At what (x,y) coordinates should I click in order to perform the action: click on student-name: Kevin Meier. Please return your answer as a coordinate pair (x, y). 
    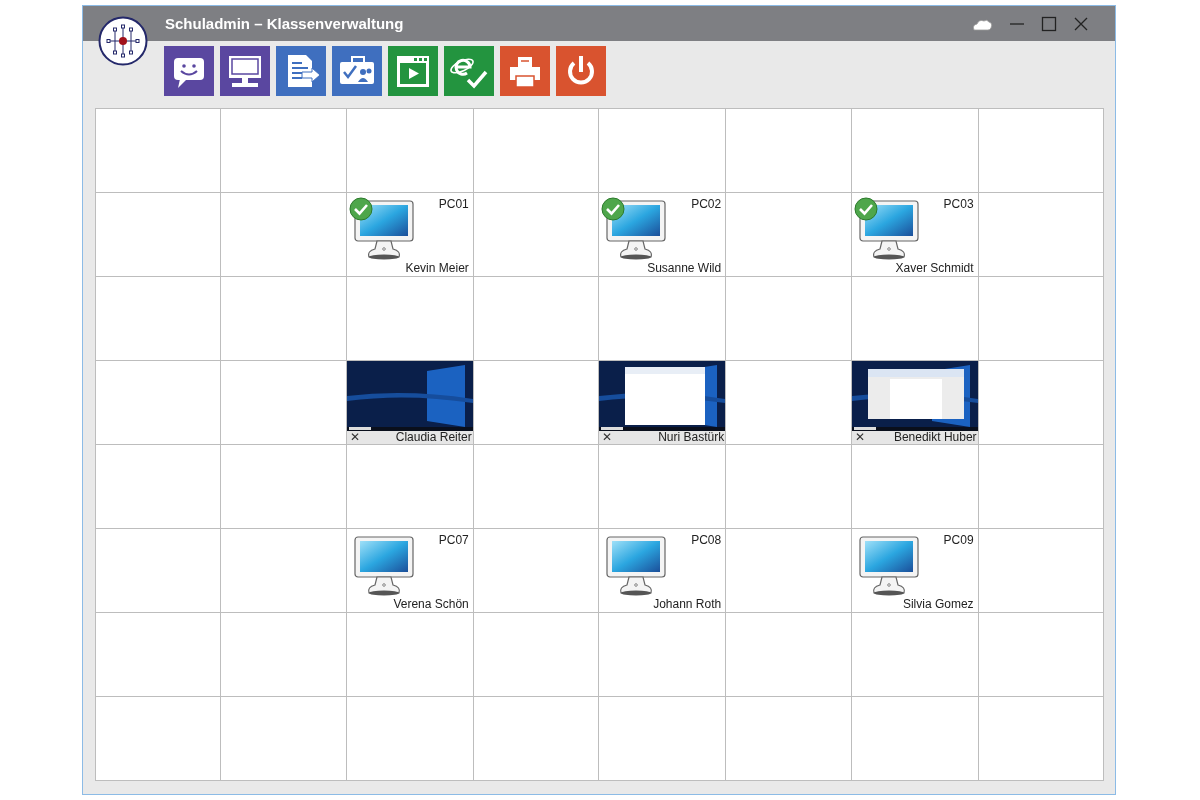
    Looking at the image, I should click on (437, 268).